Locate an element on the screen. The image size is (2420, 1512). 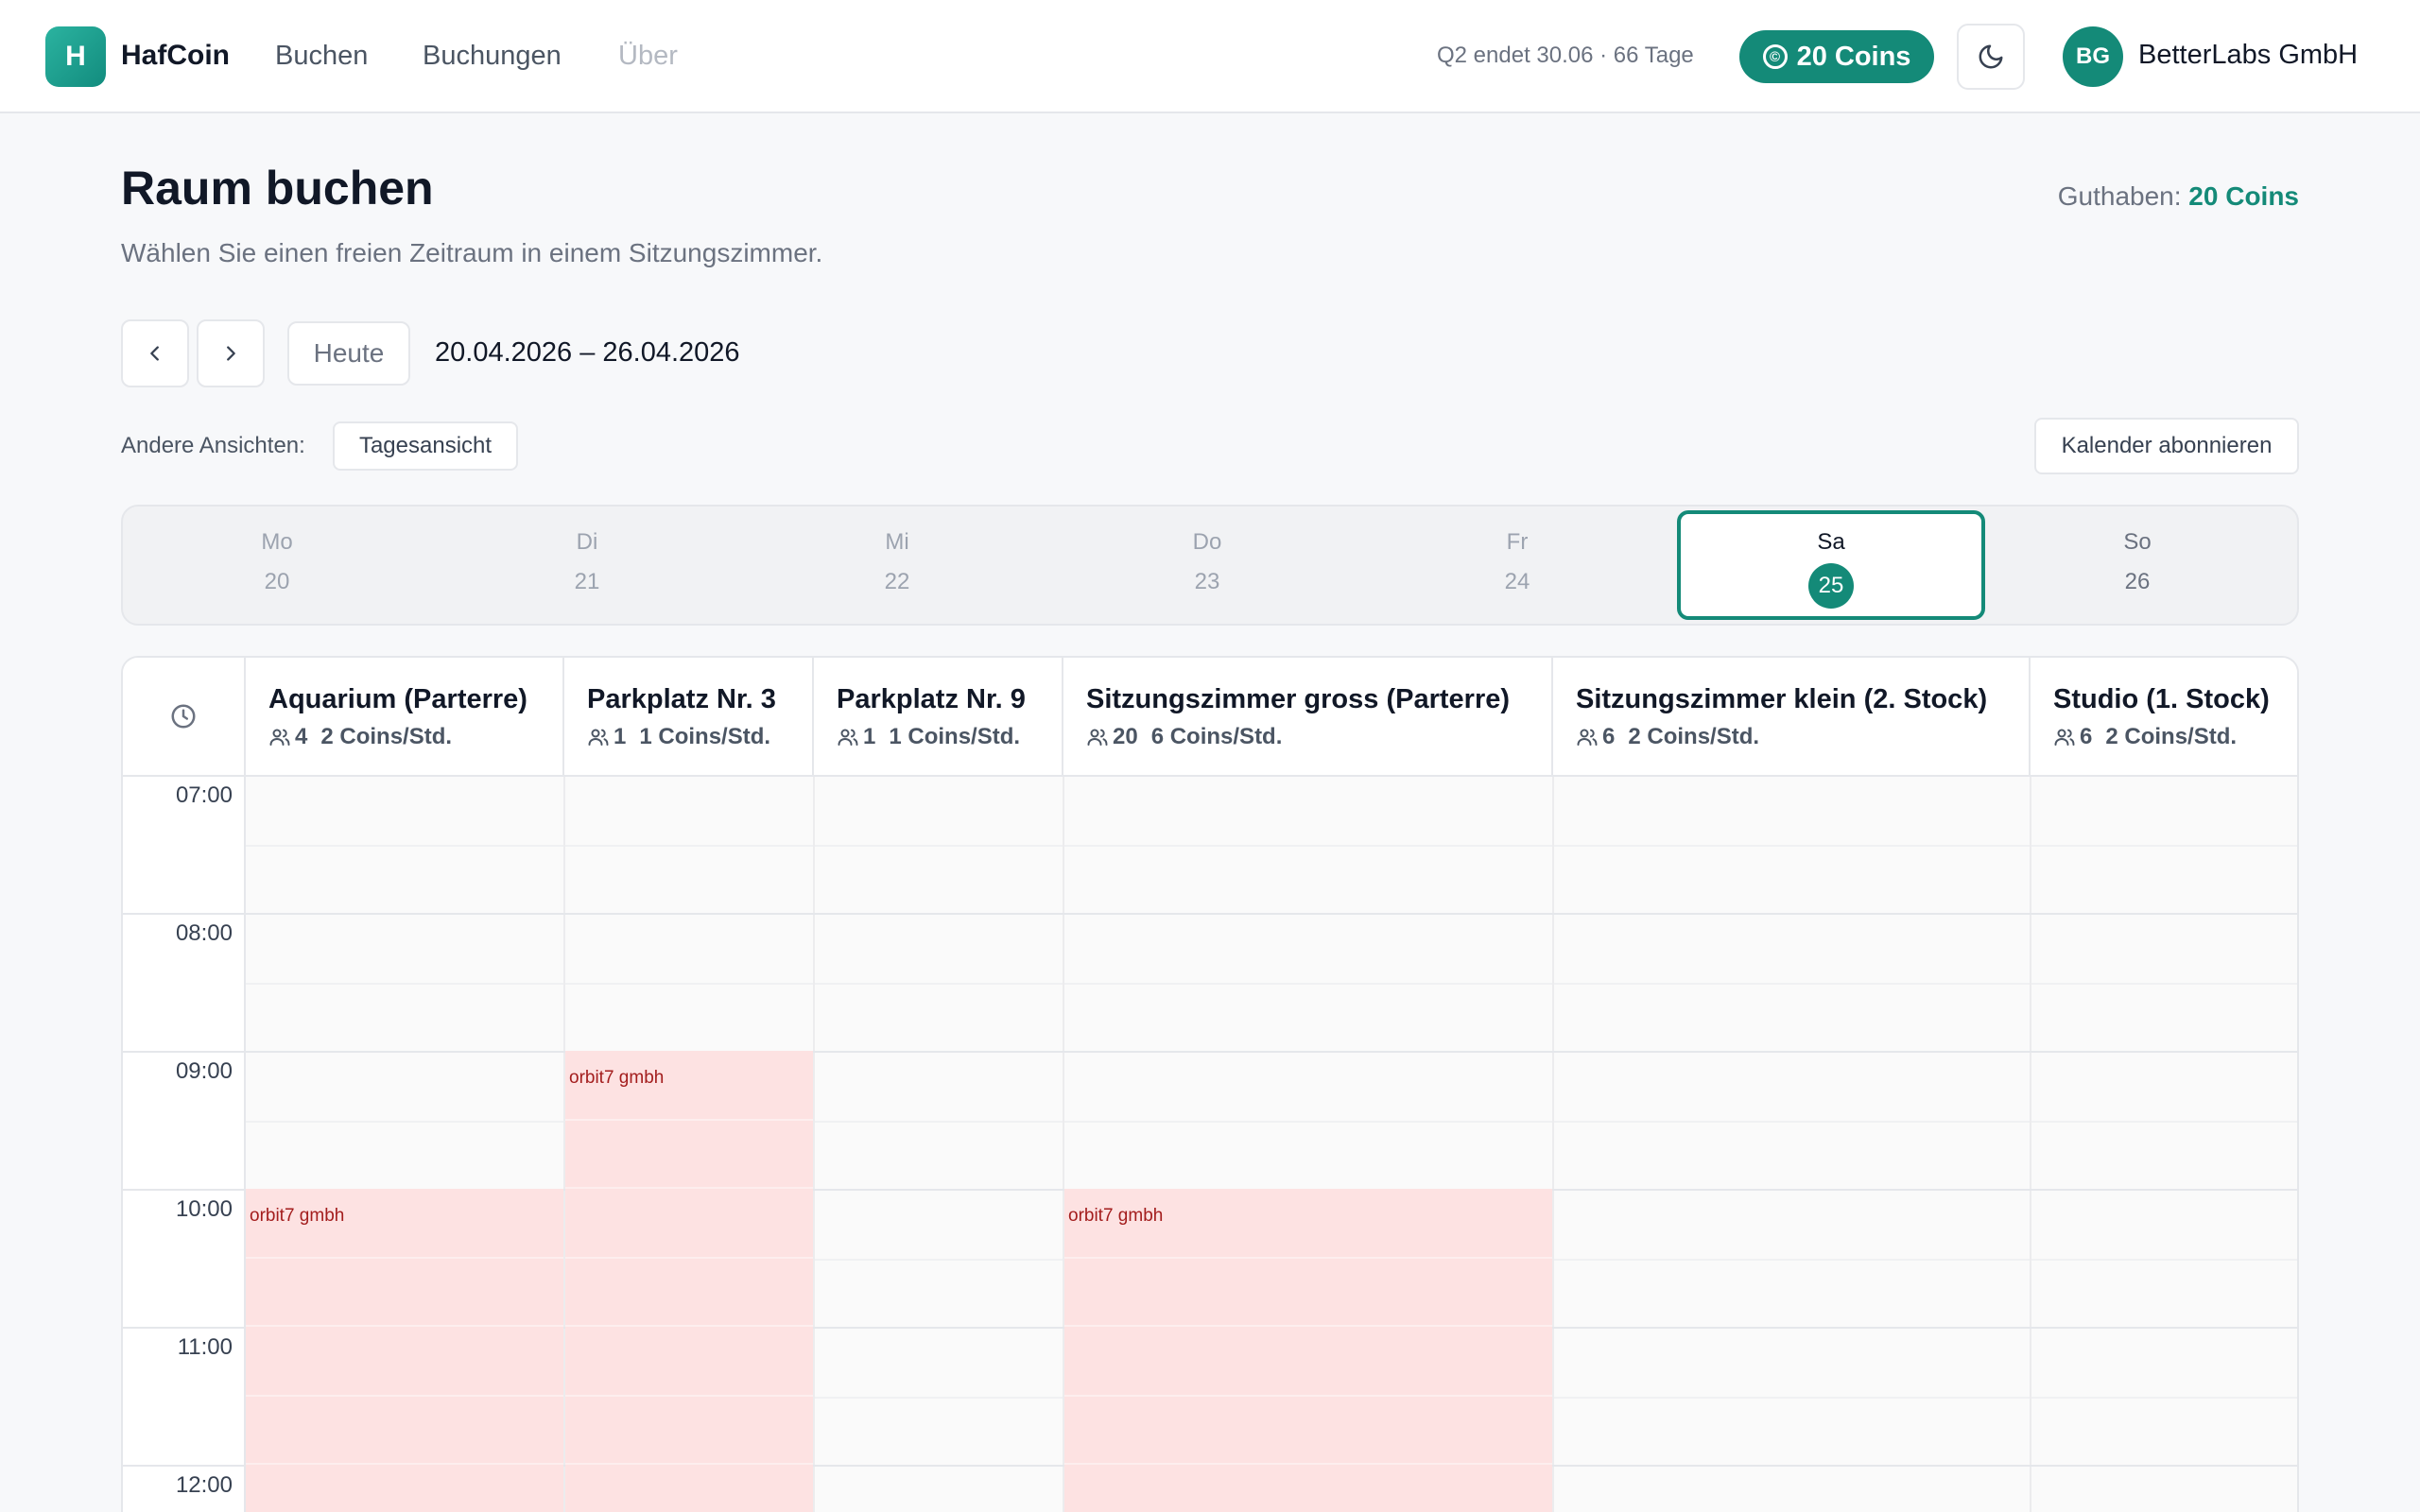
day-number: 26 is located at coordinates (2138, 581).